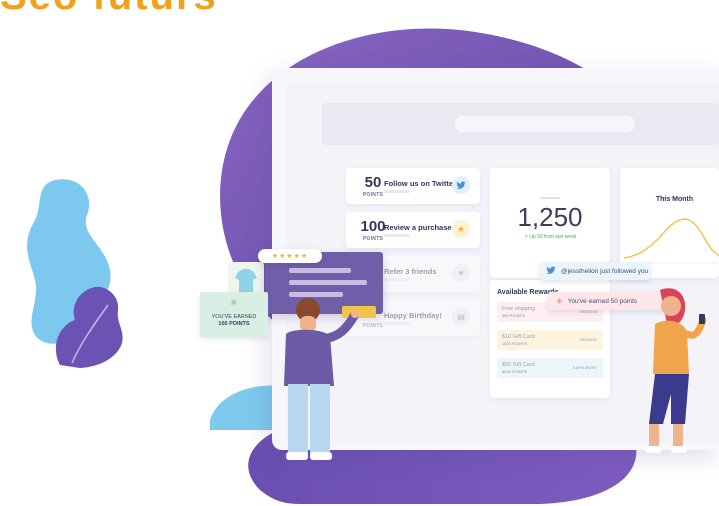 Image resolution: width=719 pixels, height=506 pixels. Describe the element at coordinates (545, 124) in the screenshot. I see `search-bar` at that location.